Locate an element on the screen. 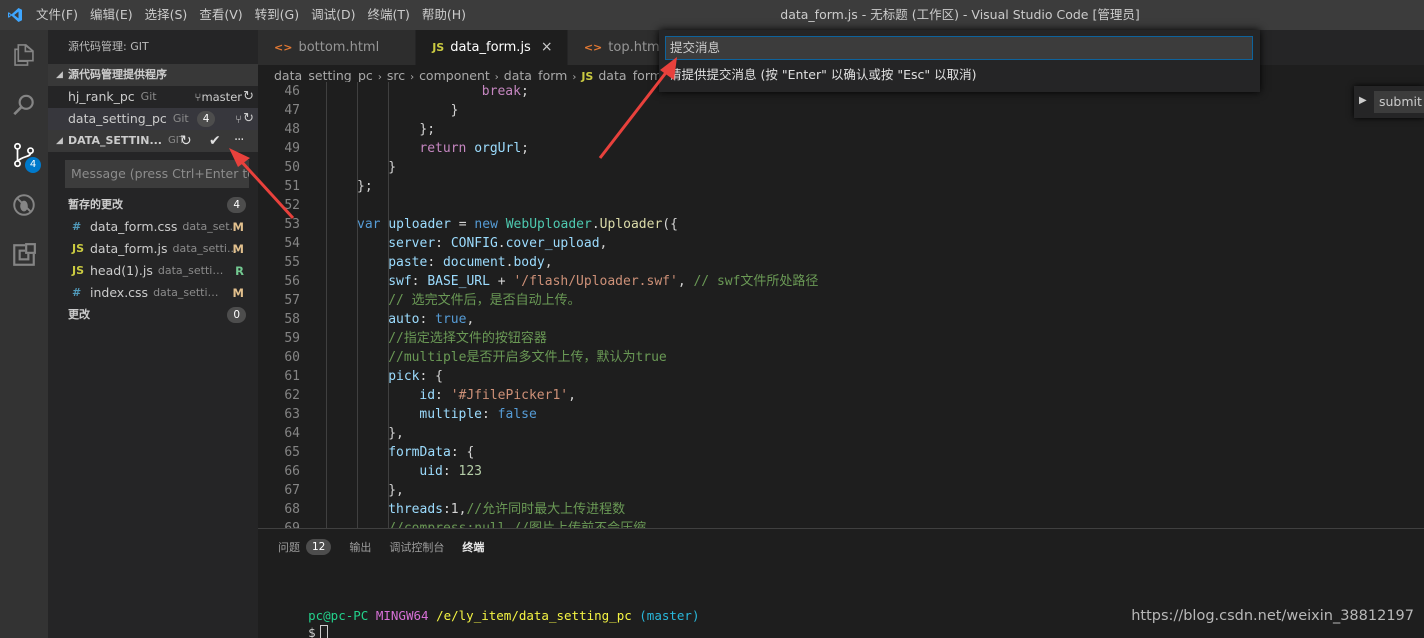  code-line: 47} is located at coordinates (841, 110).